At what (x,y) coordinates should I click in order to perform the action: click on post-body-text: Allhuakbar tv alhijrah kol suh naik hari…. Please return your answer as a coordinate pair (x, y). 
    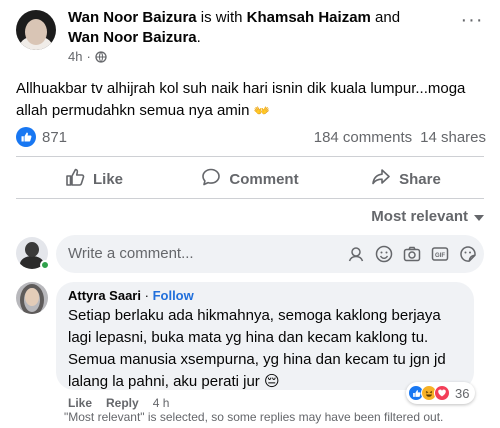
    Looking at the image, I should click on (241, 99).